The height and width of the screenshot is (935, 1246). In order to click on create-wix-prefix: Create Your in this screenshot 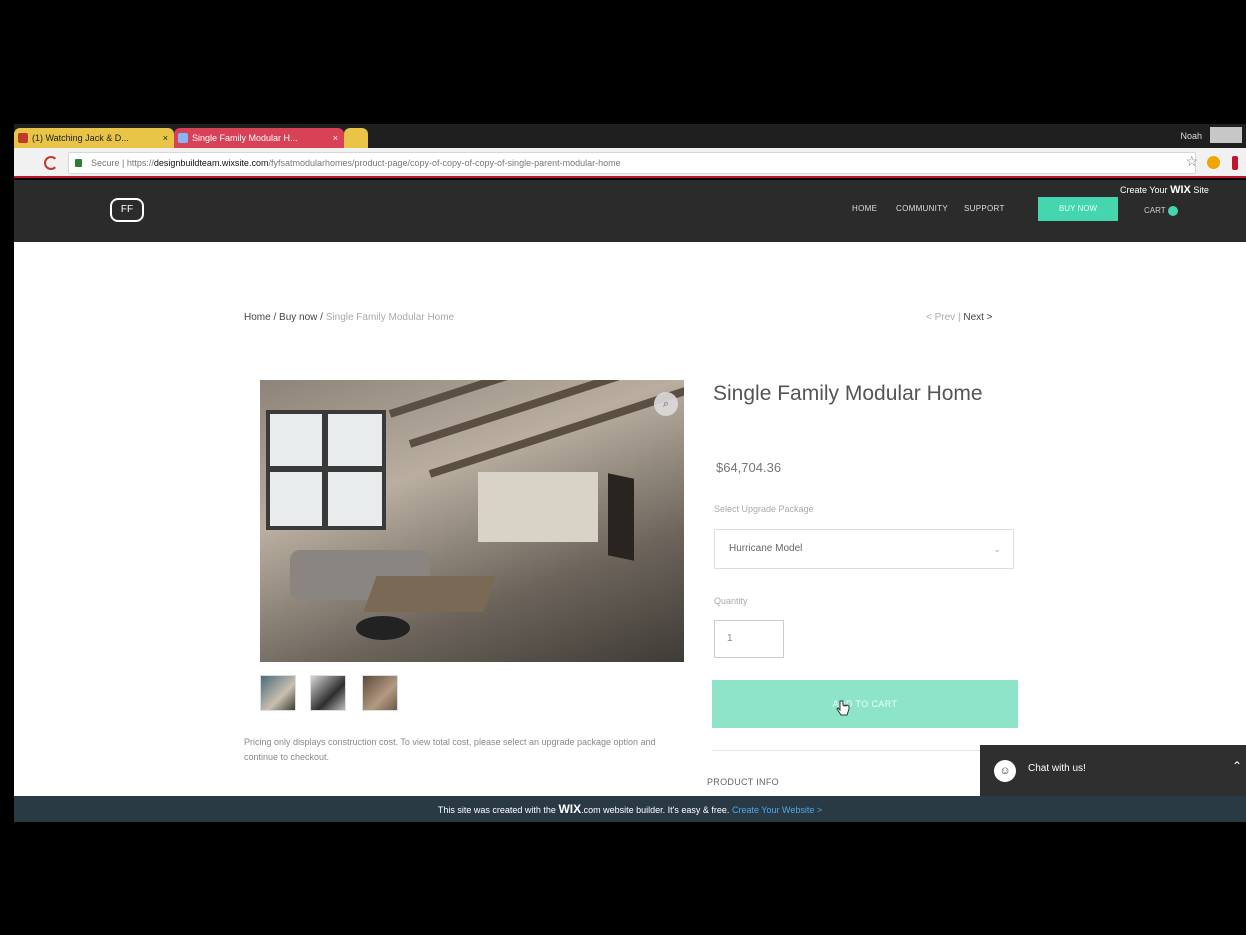, I will do `click(1144, 190)`.